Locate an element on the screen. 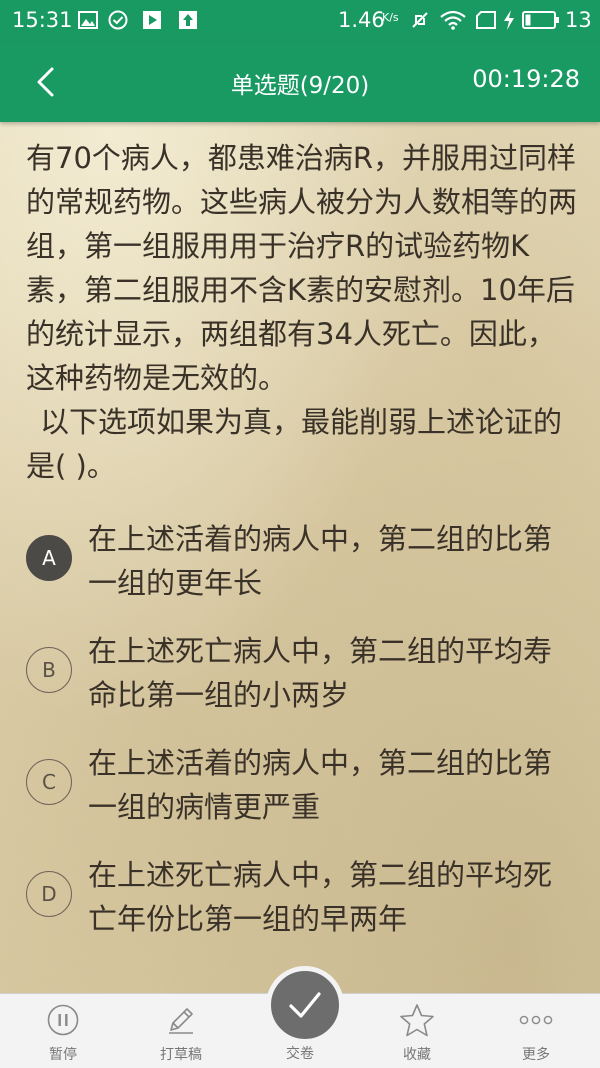  option-letter: D is located at coordinates (49, 894).